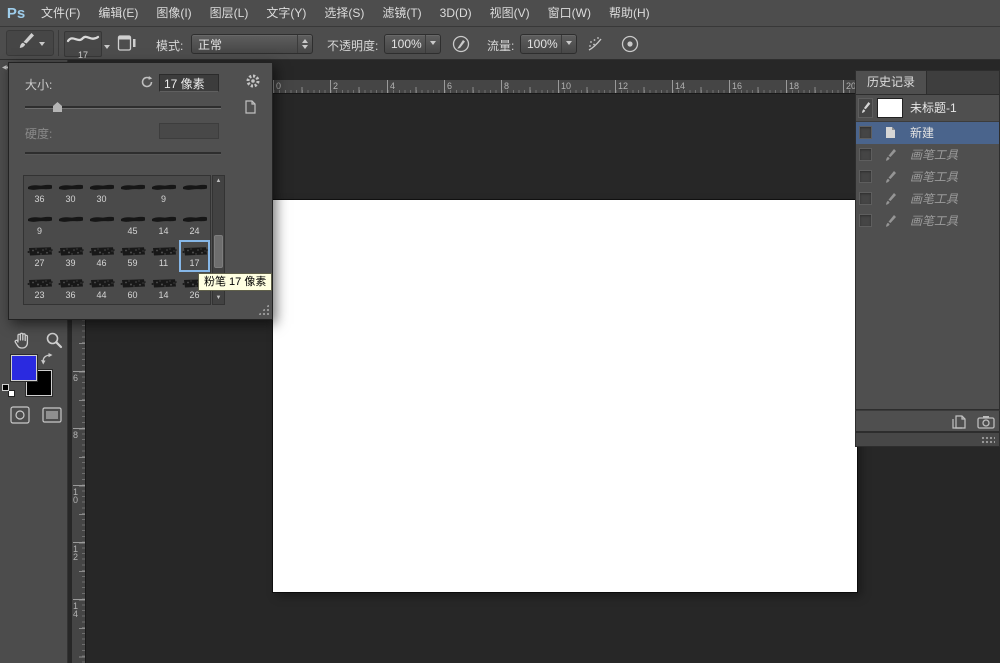 This screenshot has height=663, width=1000. What do you see at coordinates (304, 44) in the screenshot?
I see `select-arrows` at bounding box center [304, 44].